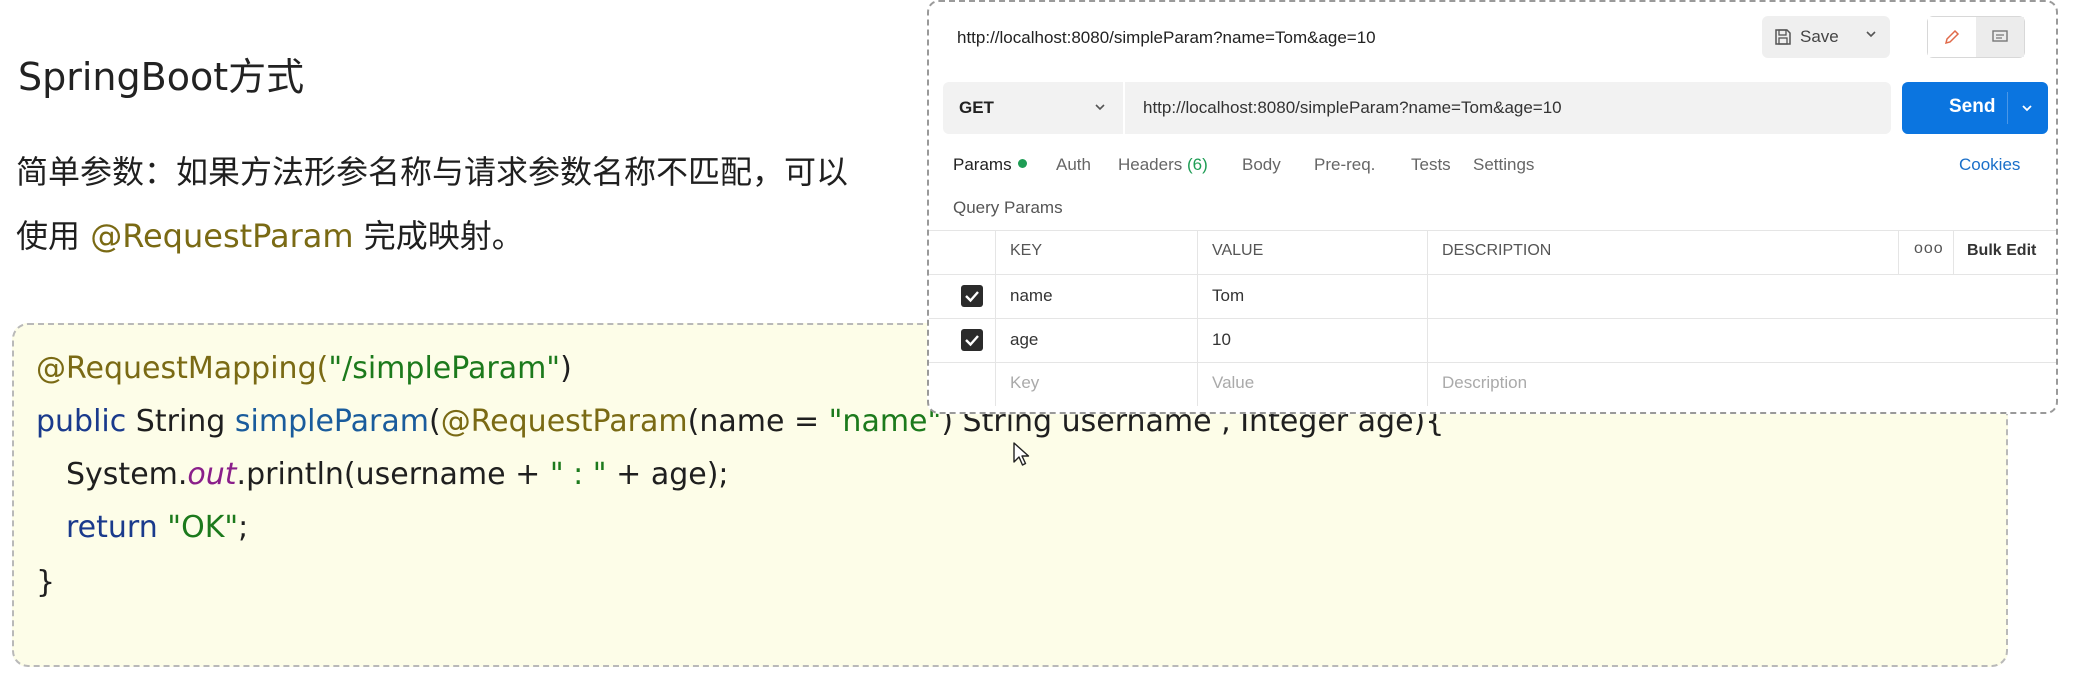 The width and height of the screenshot is (2079, 697). What do you see at coordinates (1022, 163) in the screenshot?
I see `active-dot-icon` at bounding box center [1022, 163].